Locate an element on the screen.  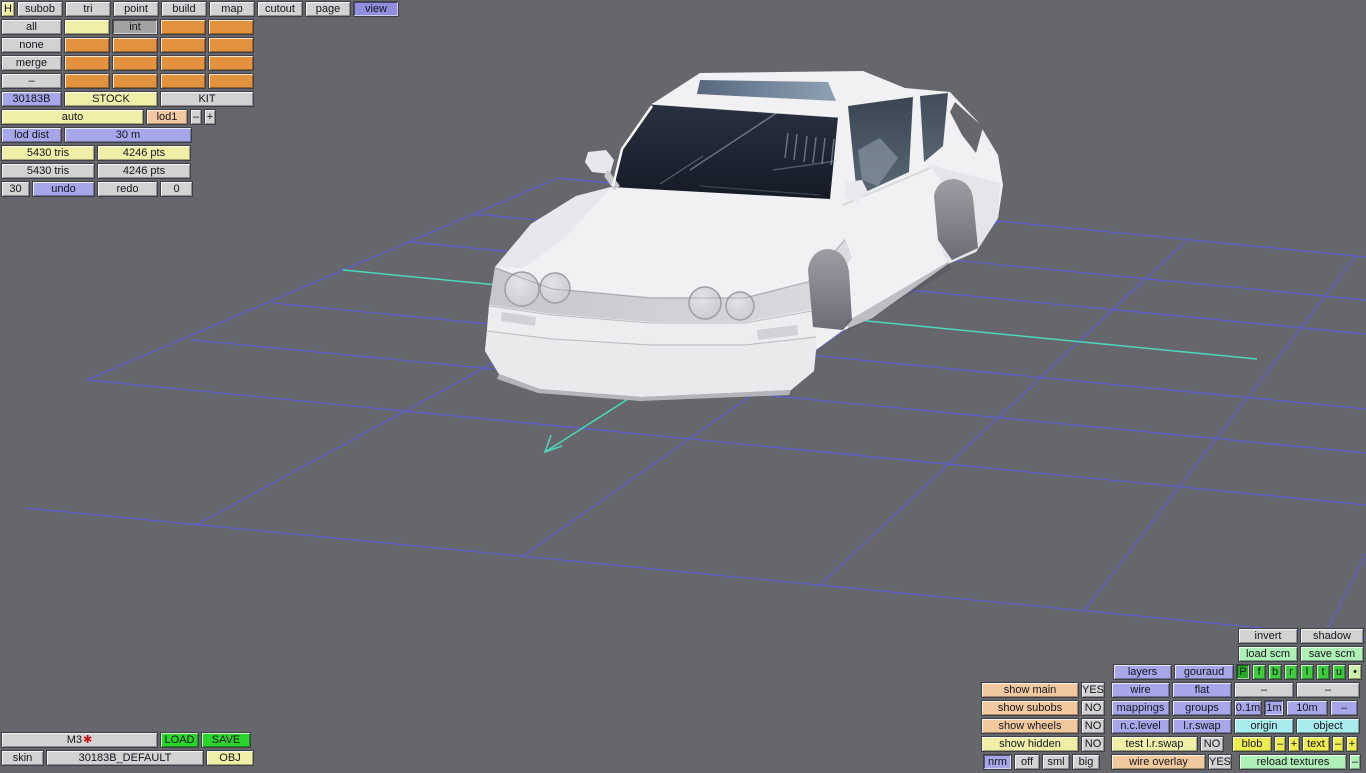
pts-selected: 4246 pts is located at coordinates (144, 153).